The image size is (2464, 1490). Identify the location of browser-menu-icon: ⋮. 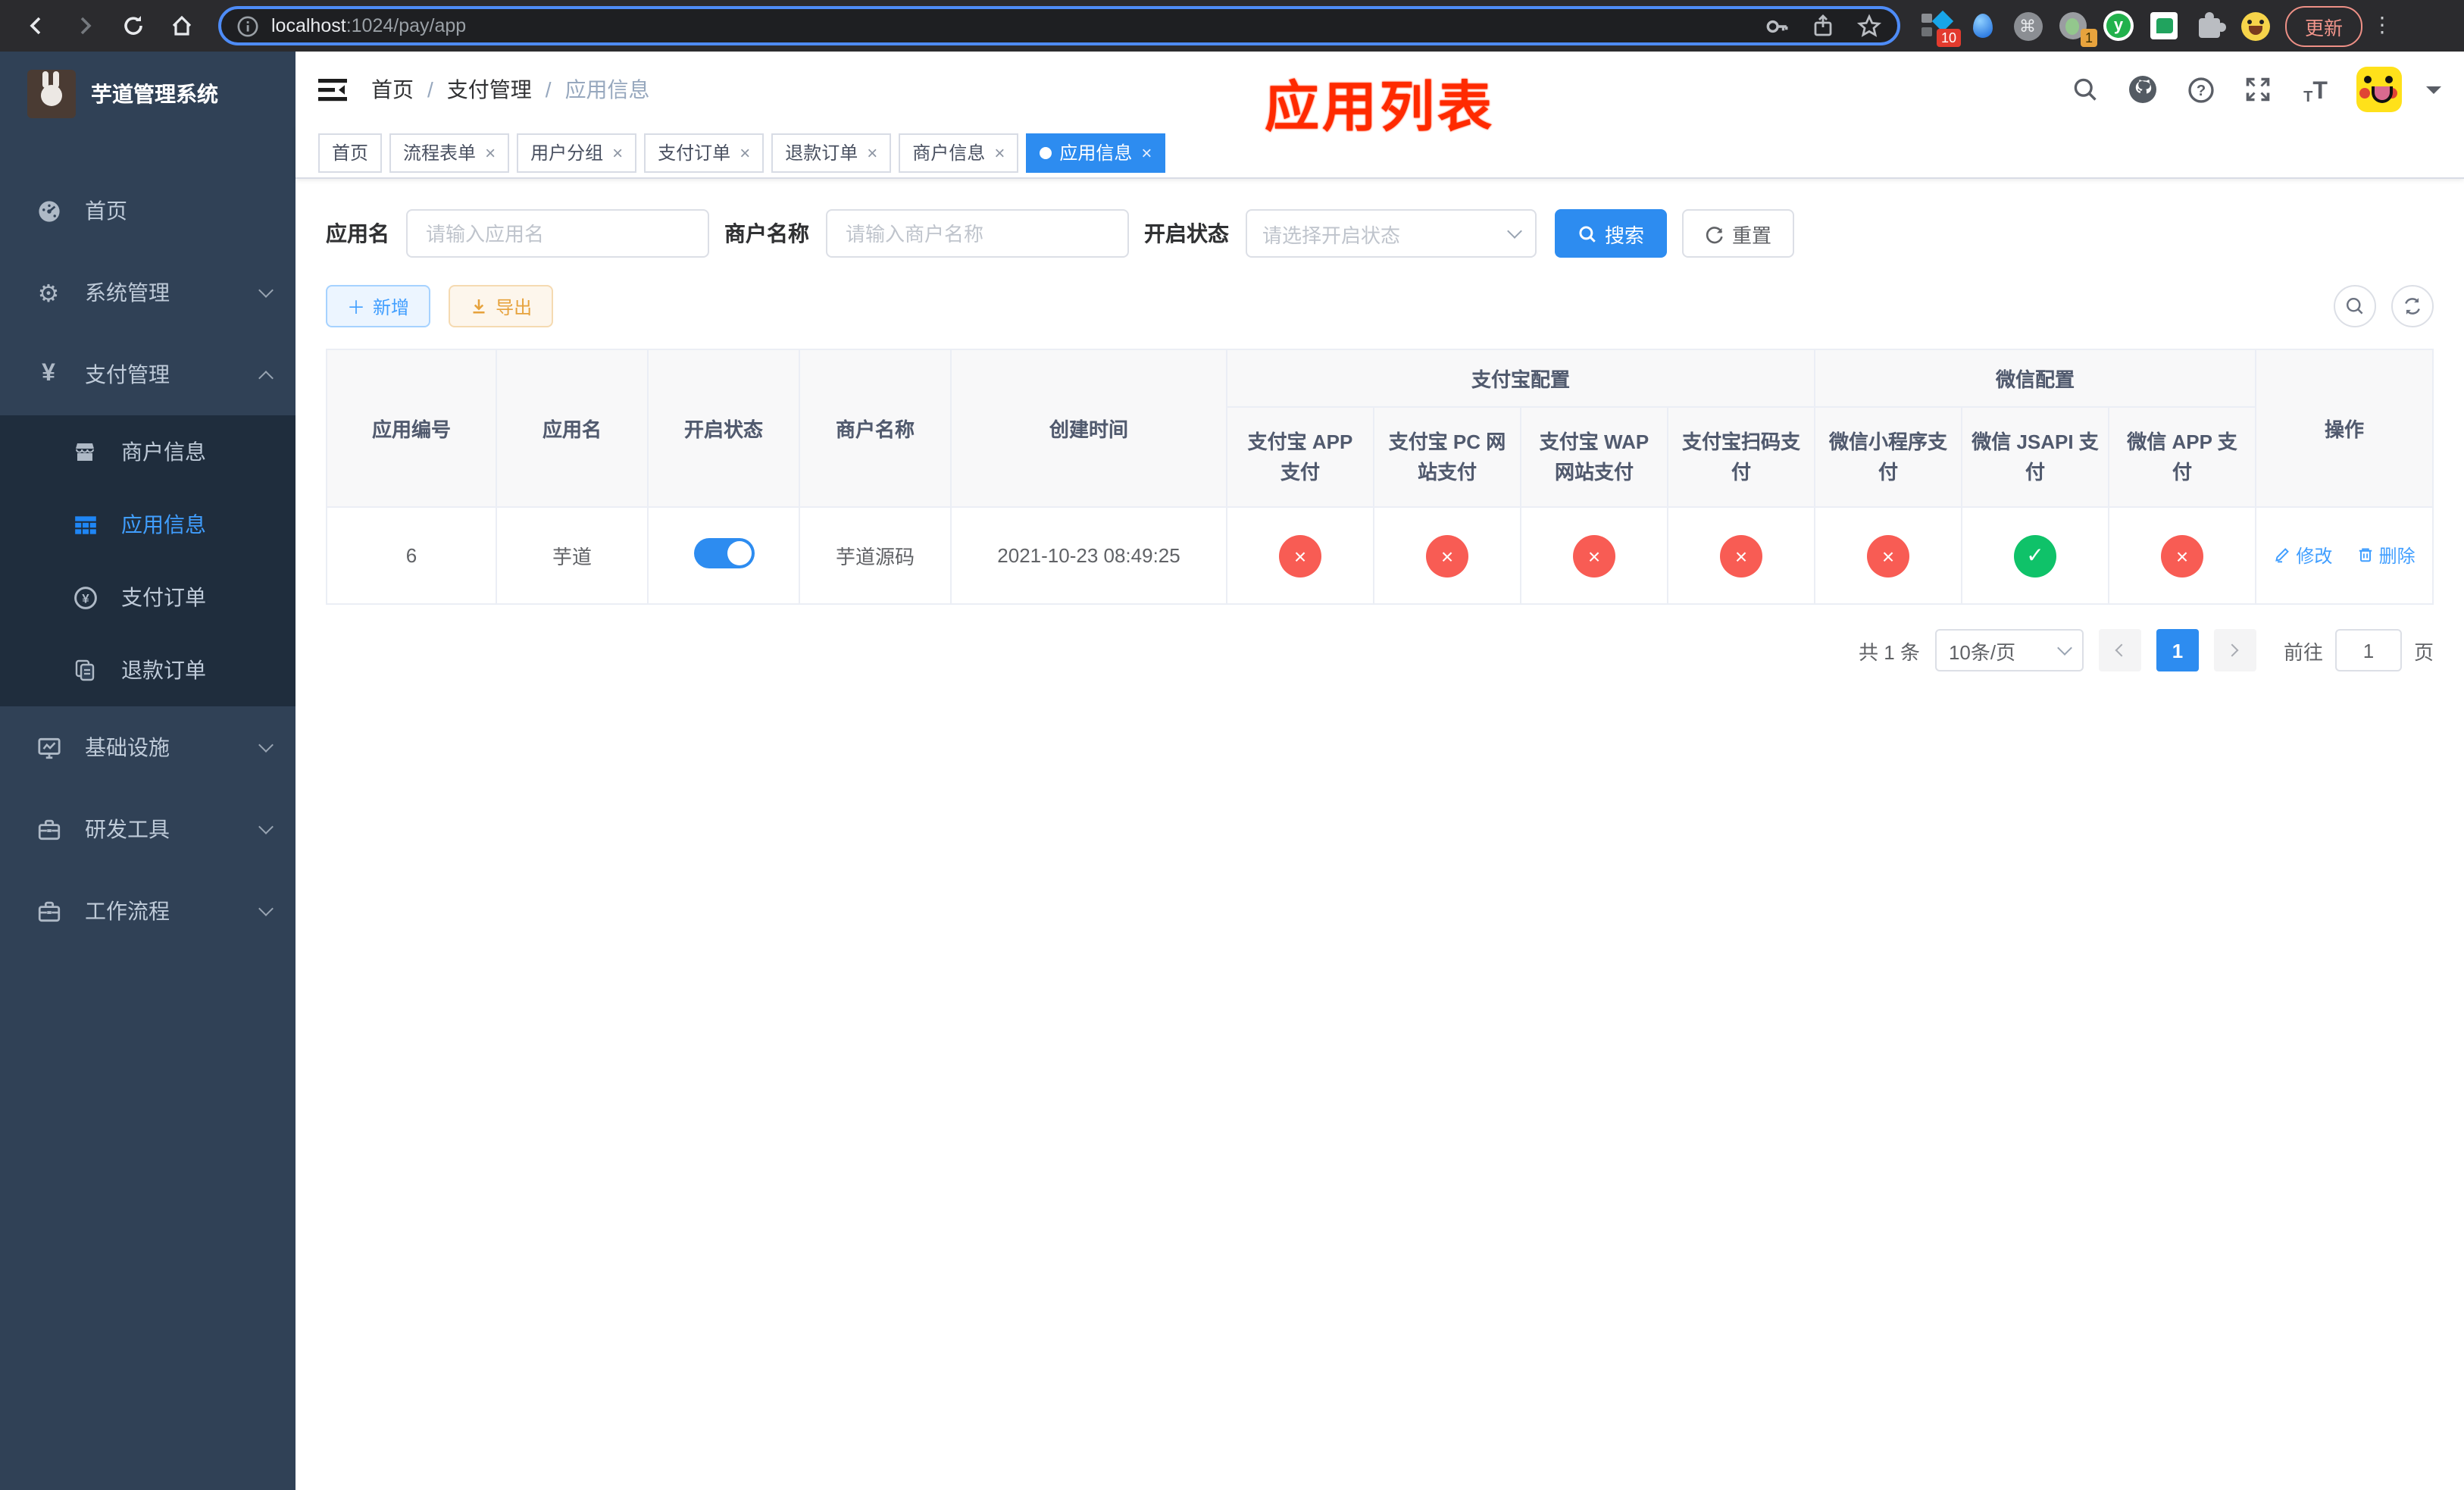
(2382, 26).